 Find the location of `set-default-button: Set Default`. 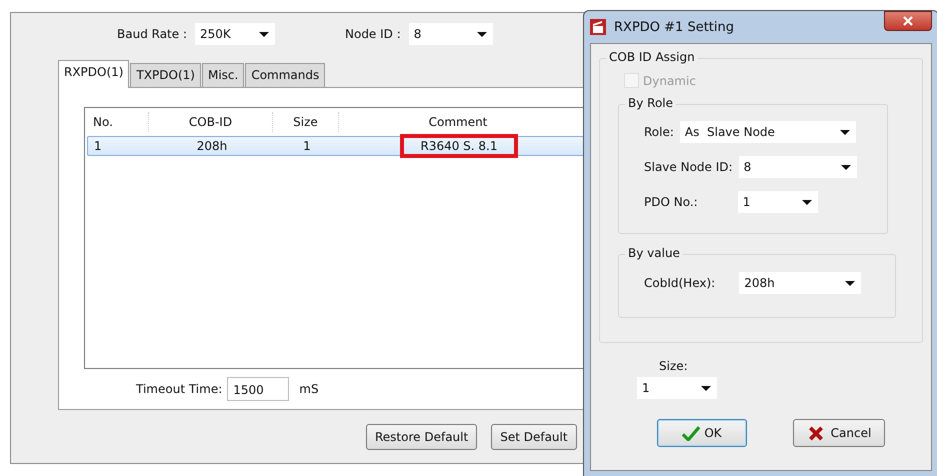

set-default-button: Set Default is located at coordinates (534, 437).